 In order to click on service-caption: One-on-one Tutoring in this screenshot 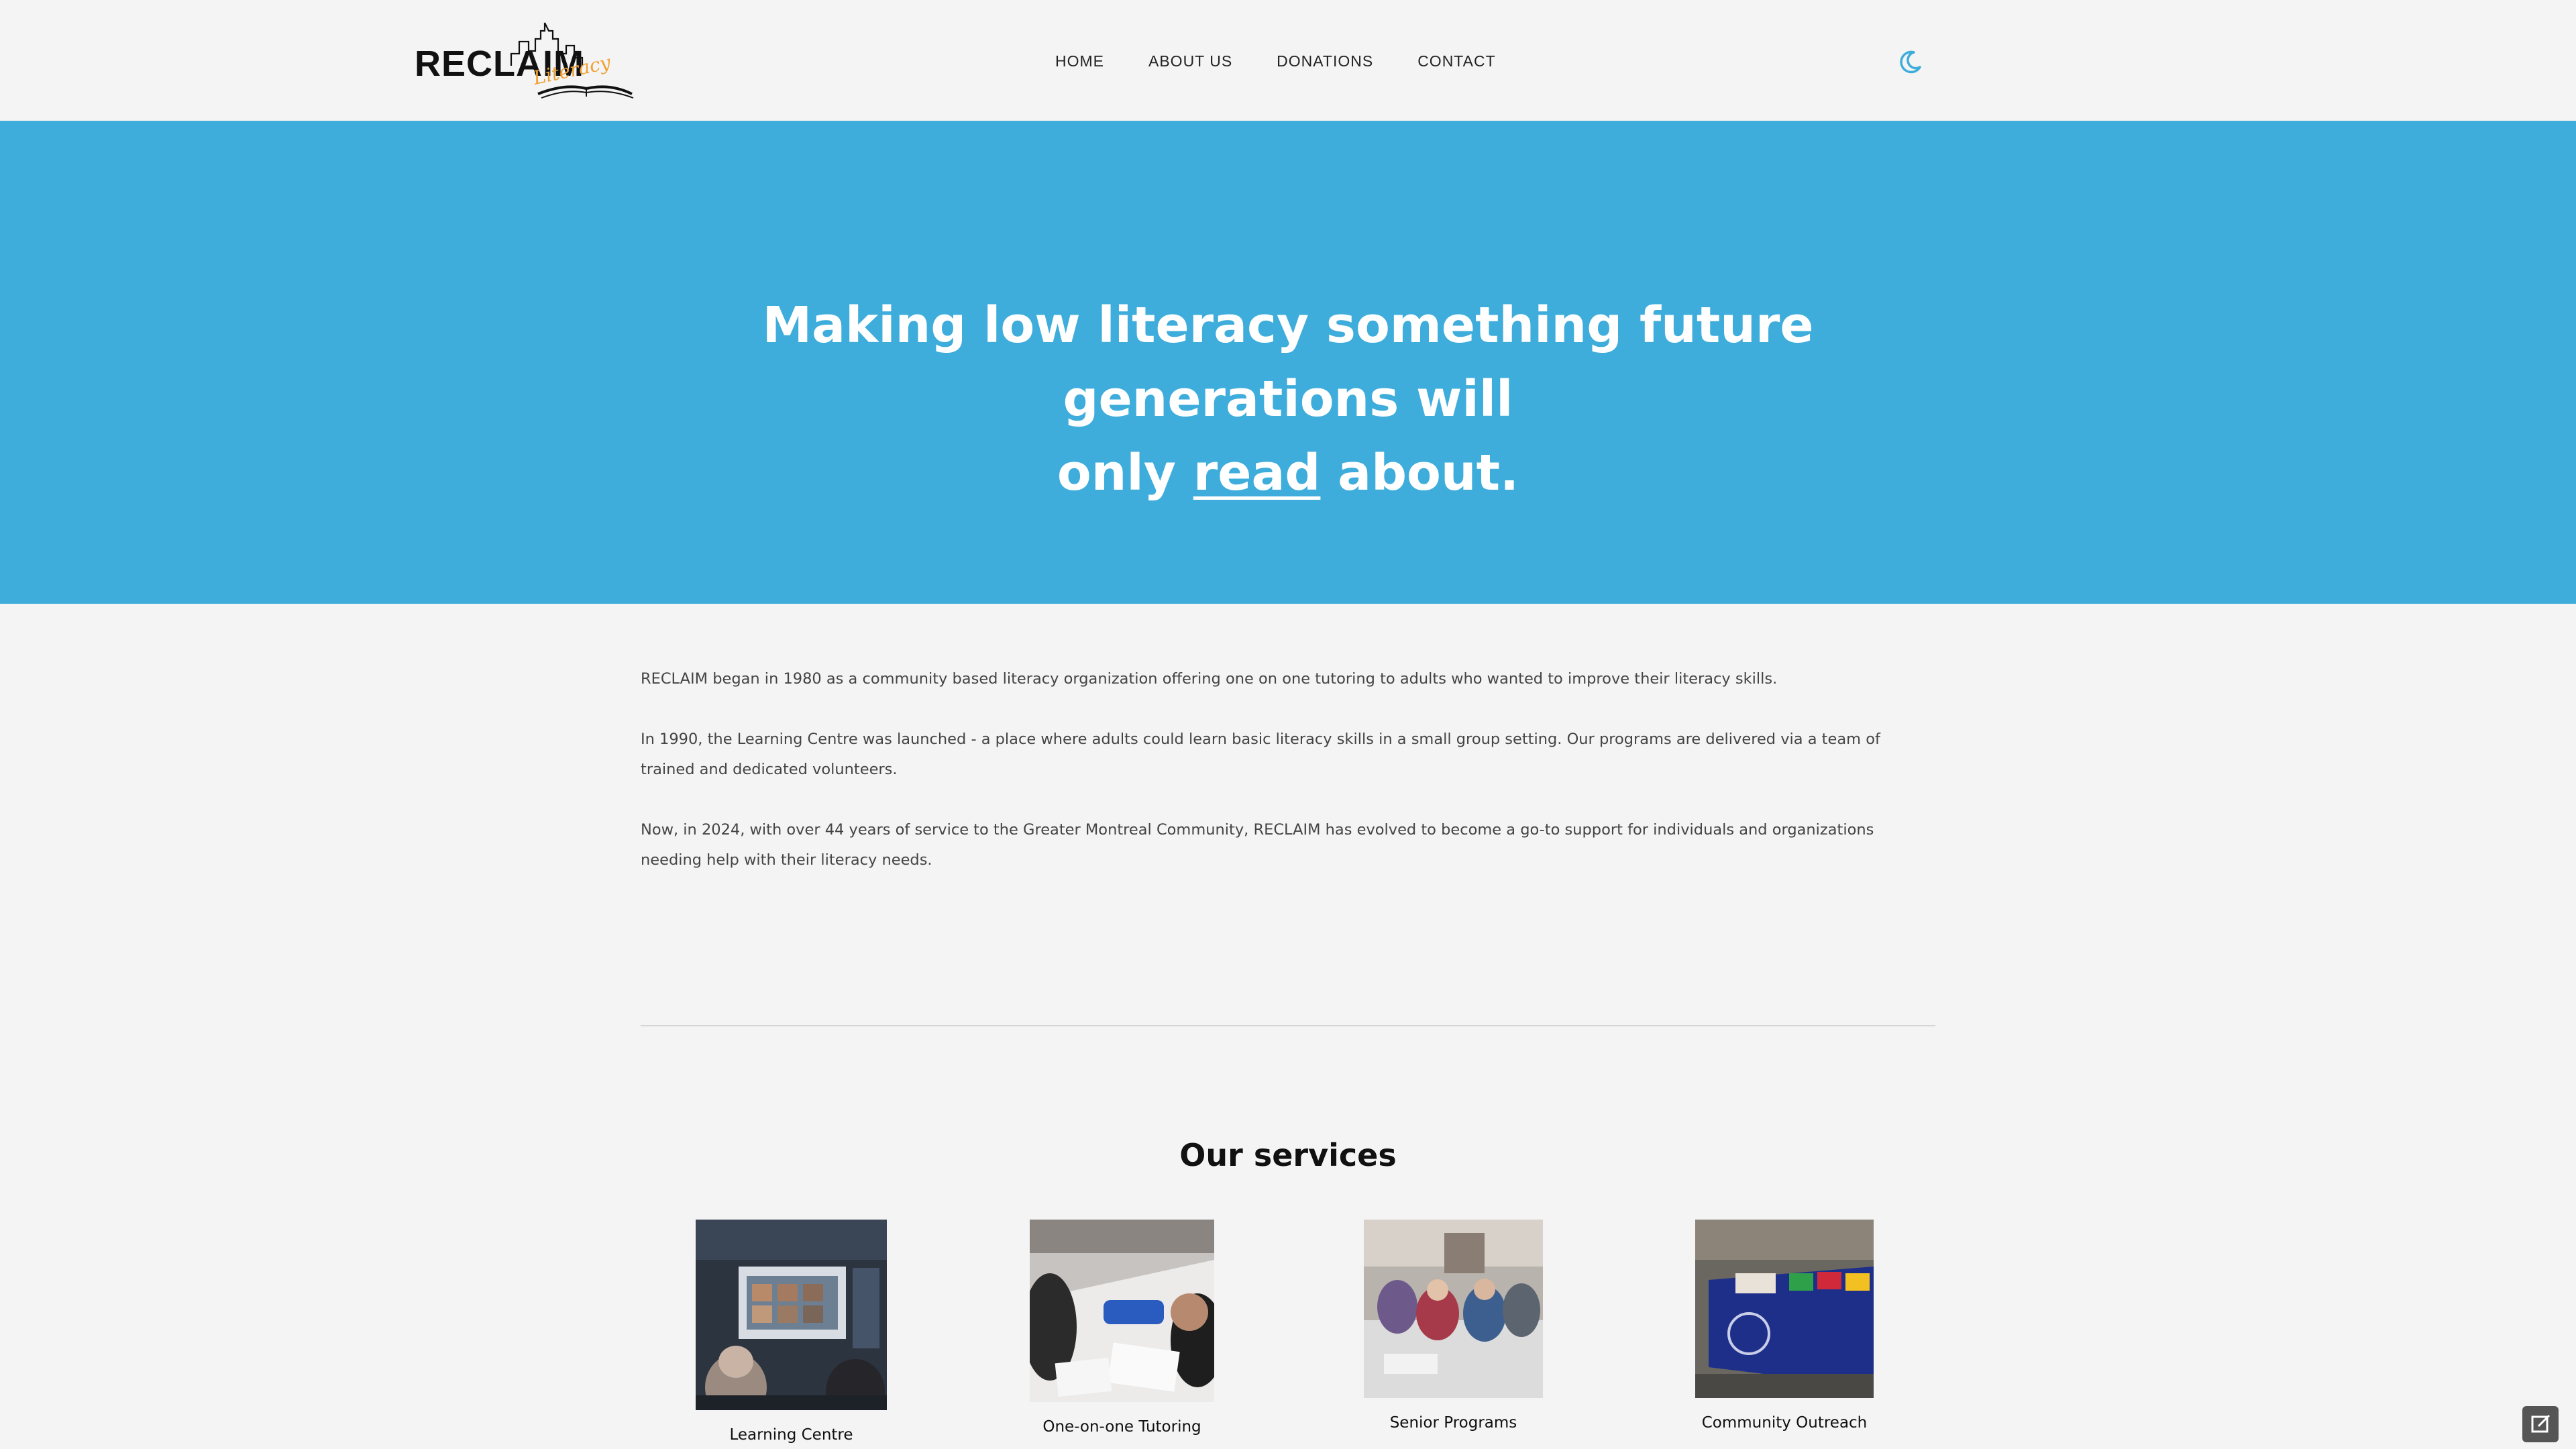, I will do `click(1121, 1427)`.